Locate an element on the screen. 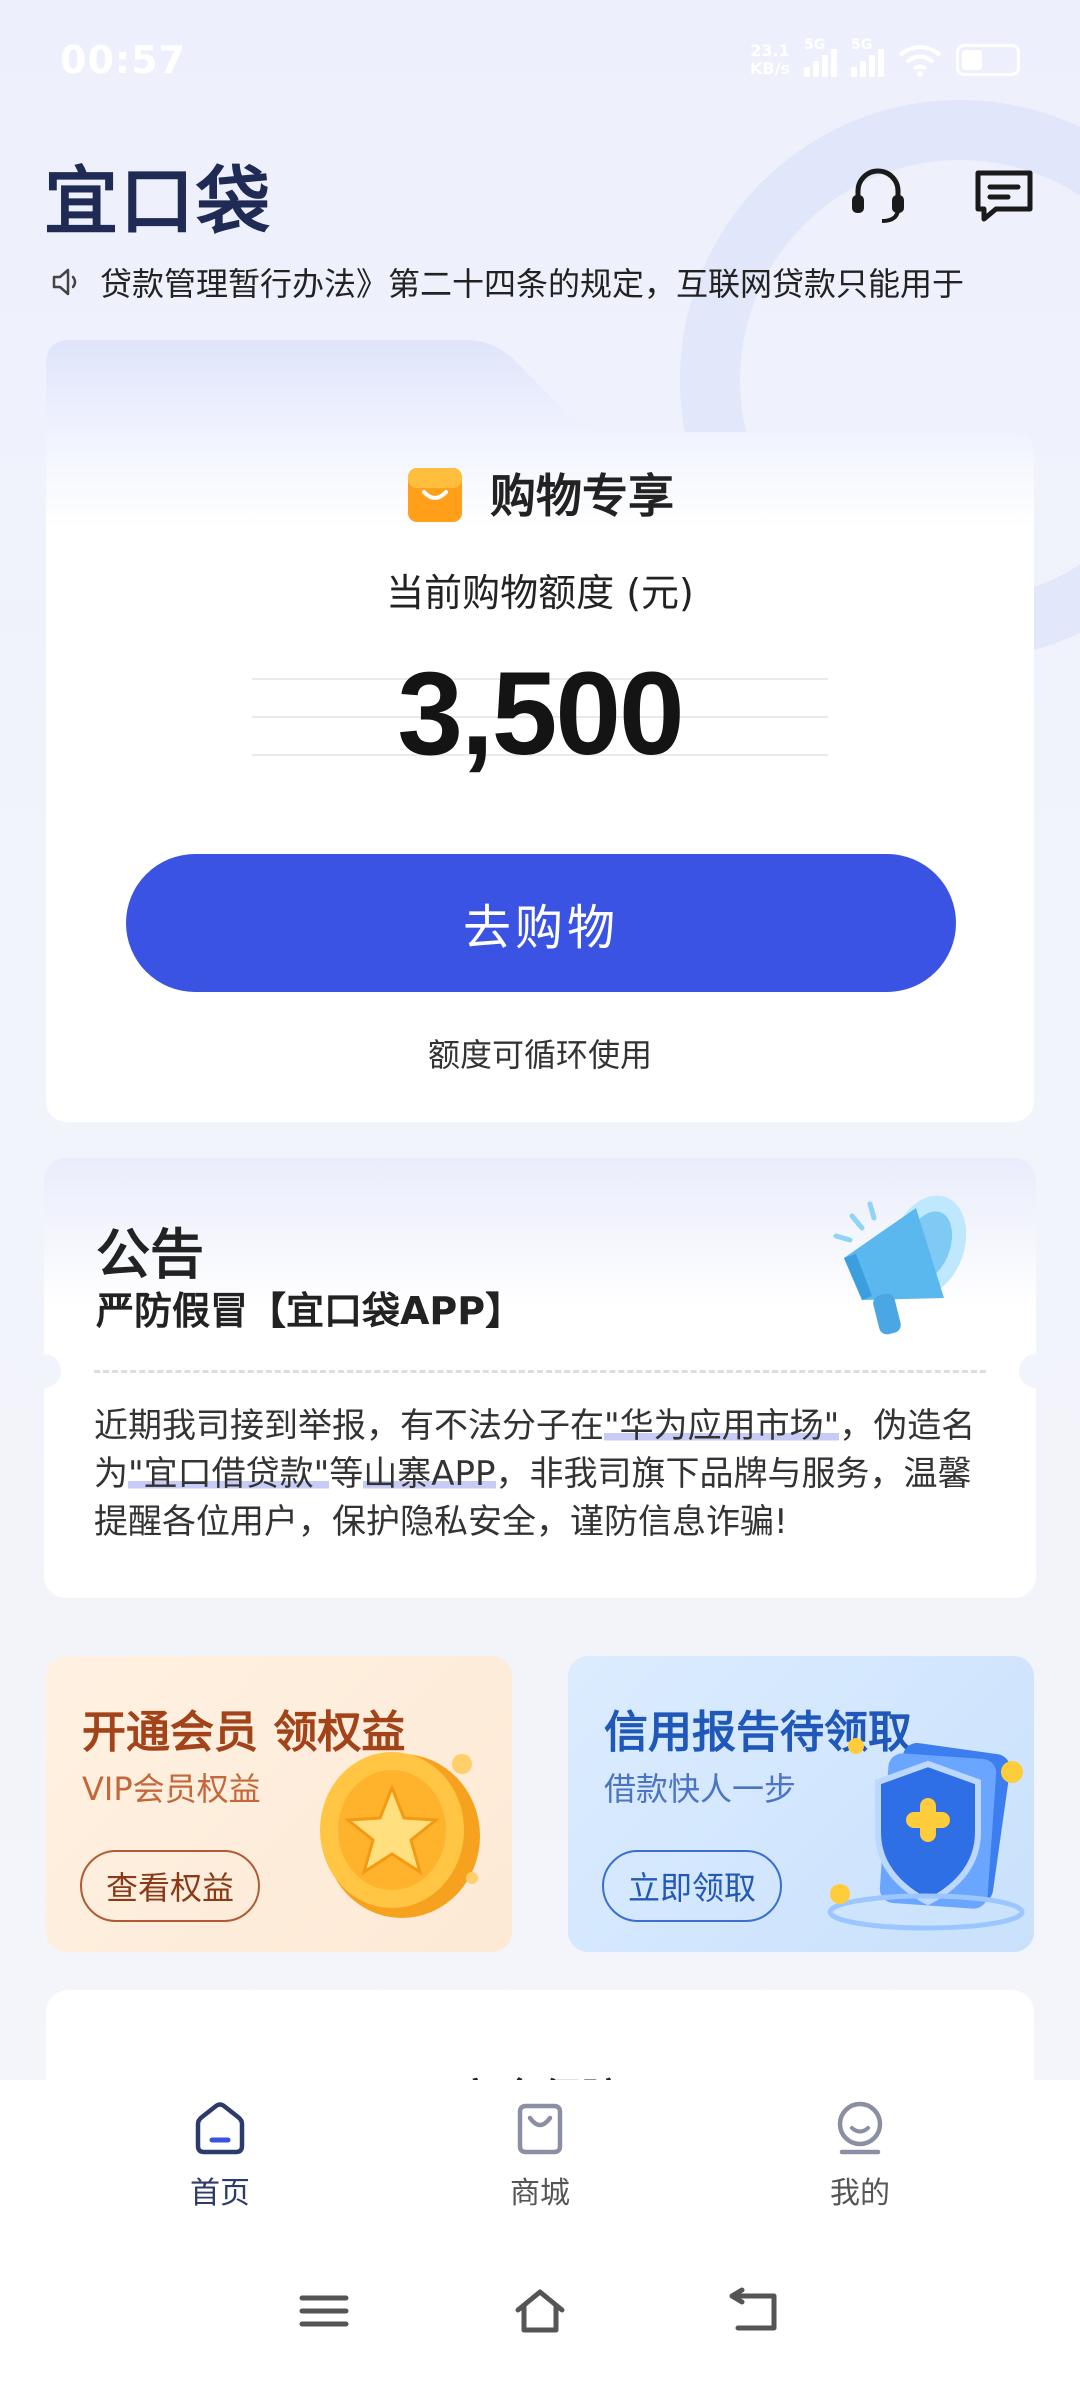 The image size is (1080, 2392). battery-icon is located at coordinates (988, 60).